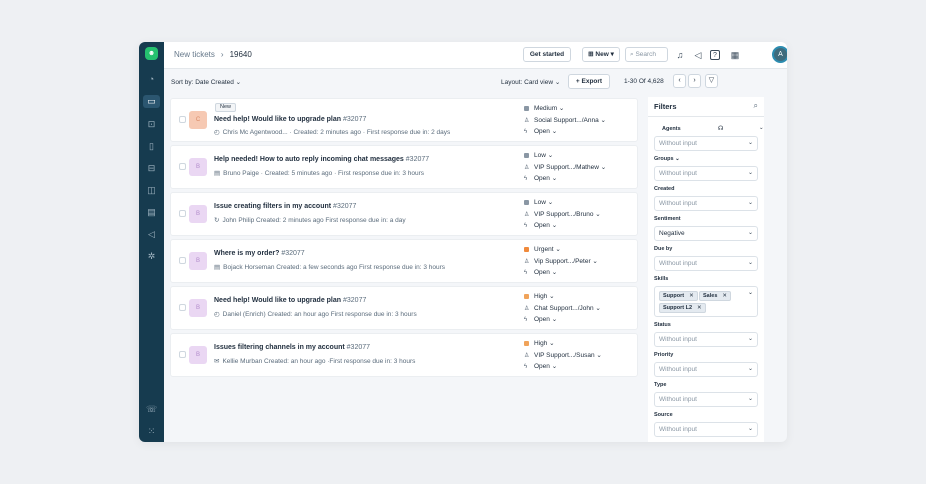  I want to click on ticket-properties: Low ⌄ ♙ VIP Support.../Mathew ⌄ ϟ Open ⌄, so click(579, 167).